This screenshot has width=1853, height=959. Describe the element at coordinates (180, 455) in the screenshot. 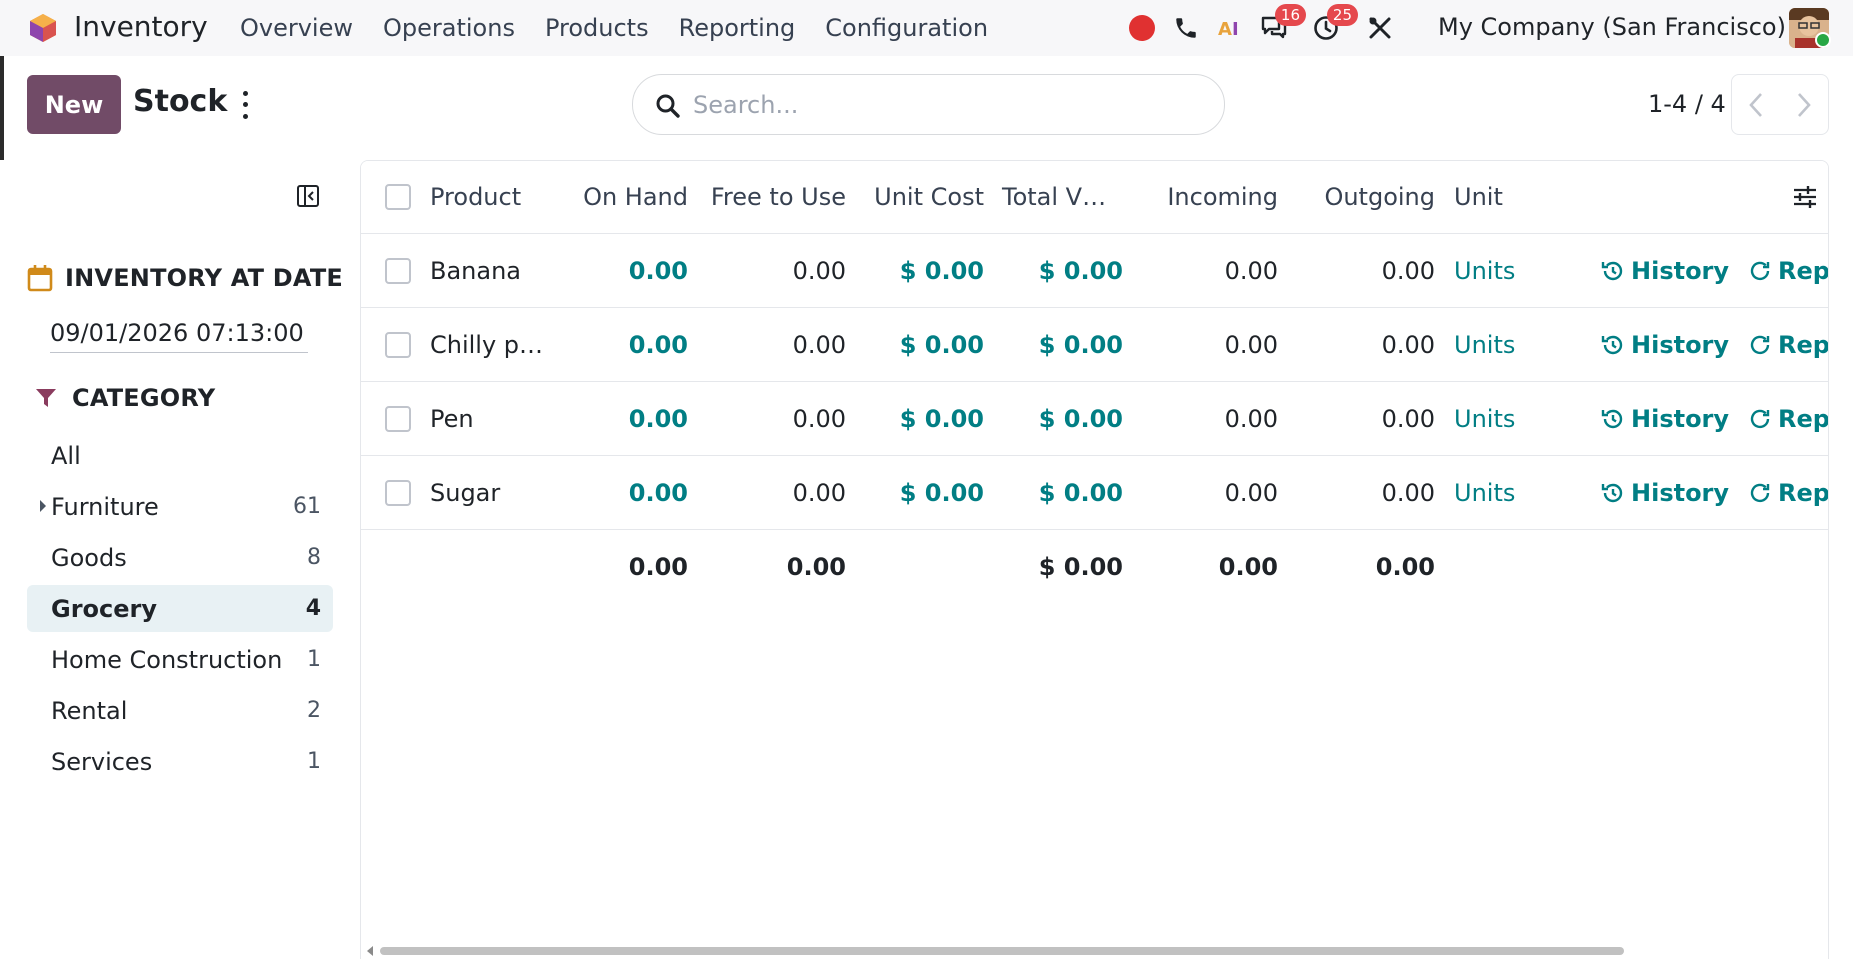

I see `category-item-all: All` at that location.